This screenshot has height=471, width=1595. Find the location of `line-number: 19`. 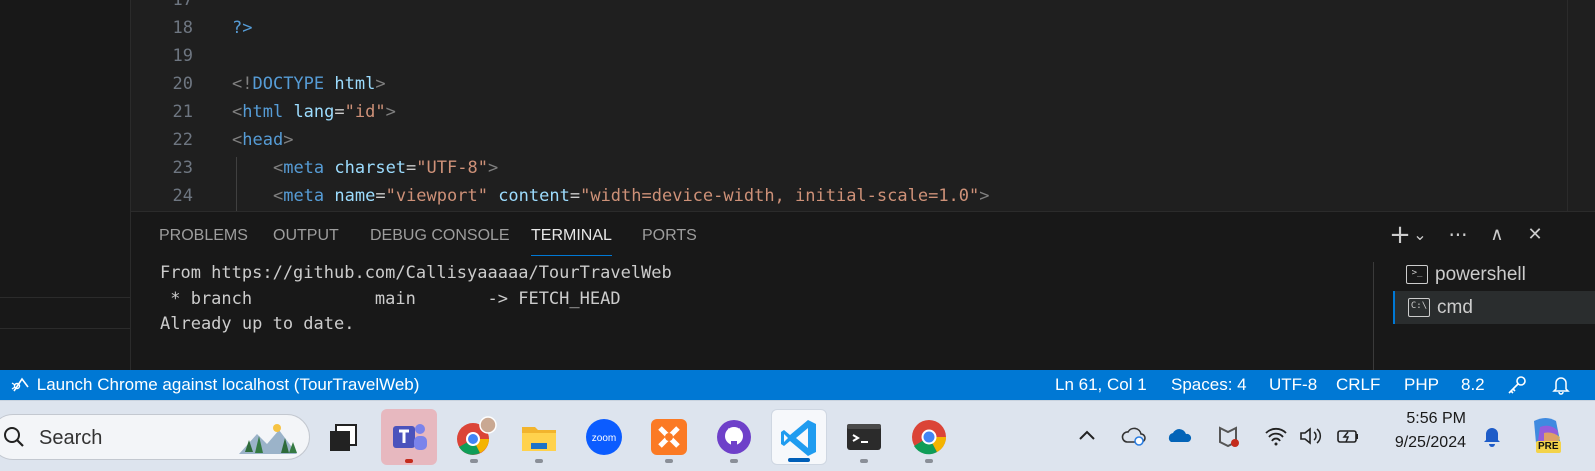

line-number: 19 is located at coordinates (182, 56).